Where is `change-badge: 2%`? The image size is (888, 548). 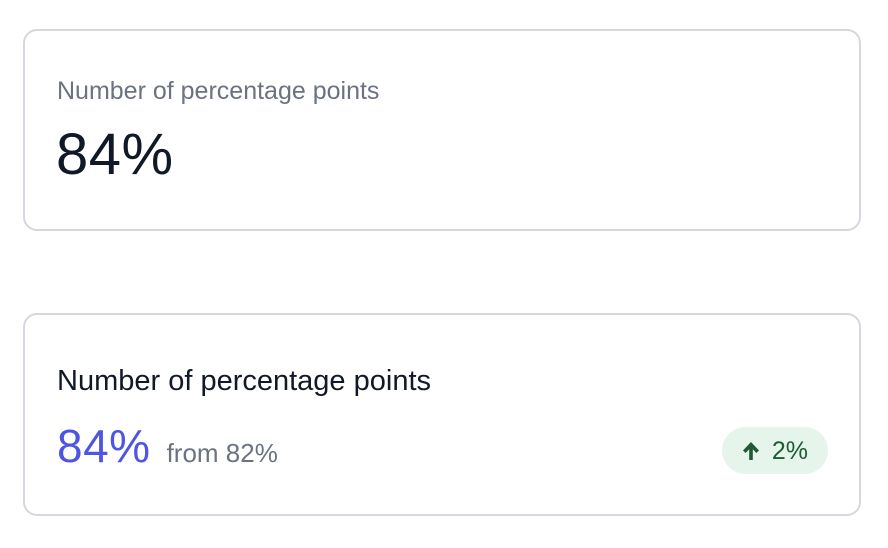
change-badge: 2% is located at coordinates (774, 450).